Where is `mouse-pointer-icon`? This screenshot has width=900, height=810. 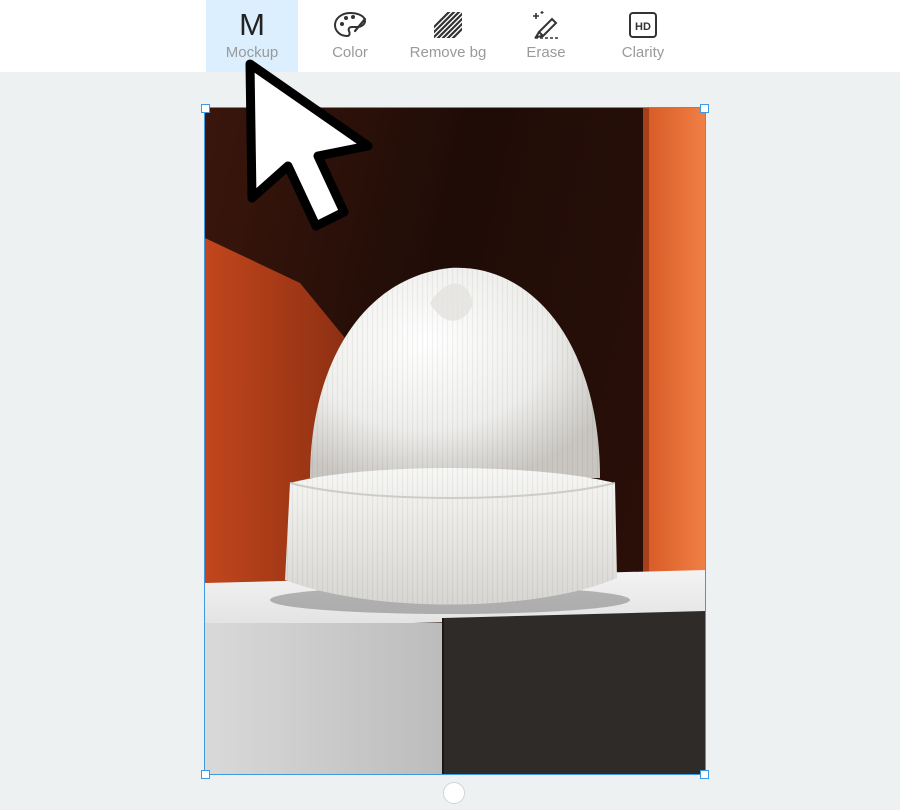
mouse-pointer-icon is located at coordinates (310, 146).